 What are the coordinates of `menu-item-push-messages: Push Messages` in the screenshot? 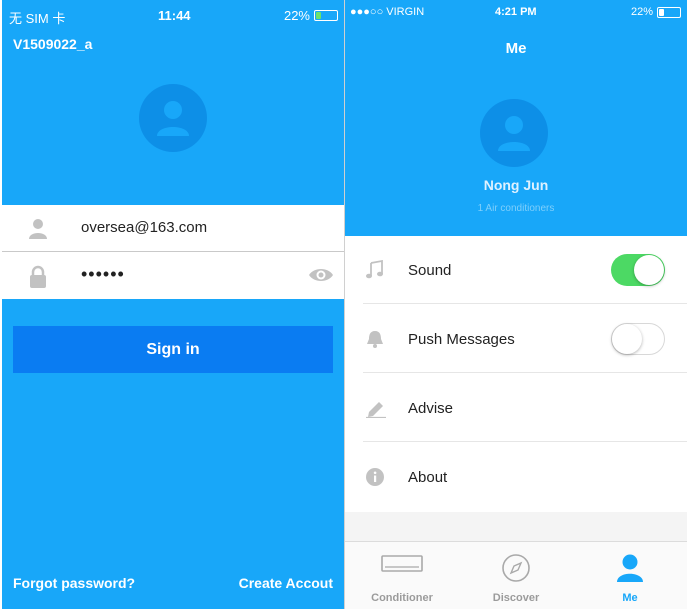 It's located at (516, 339).